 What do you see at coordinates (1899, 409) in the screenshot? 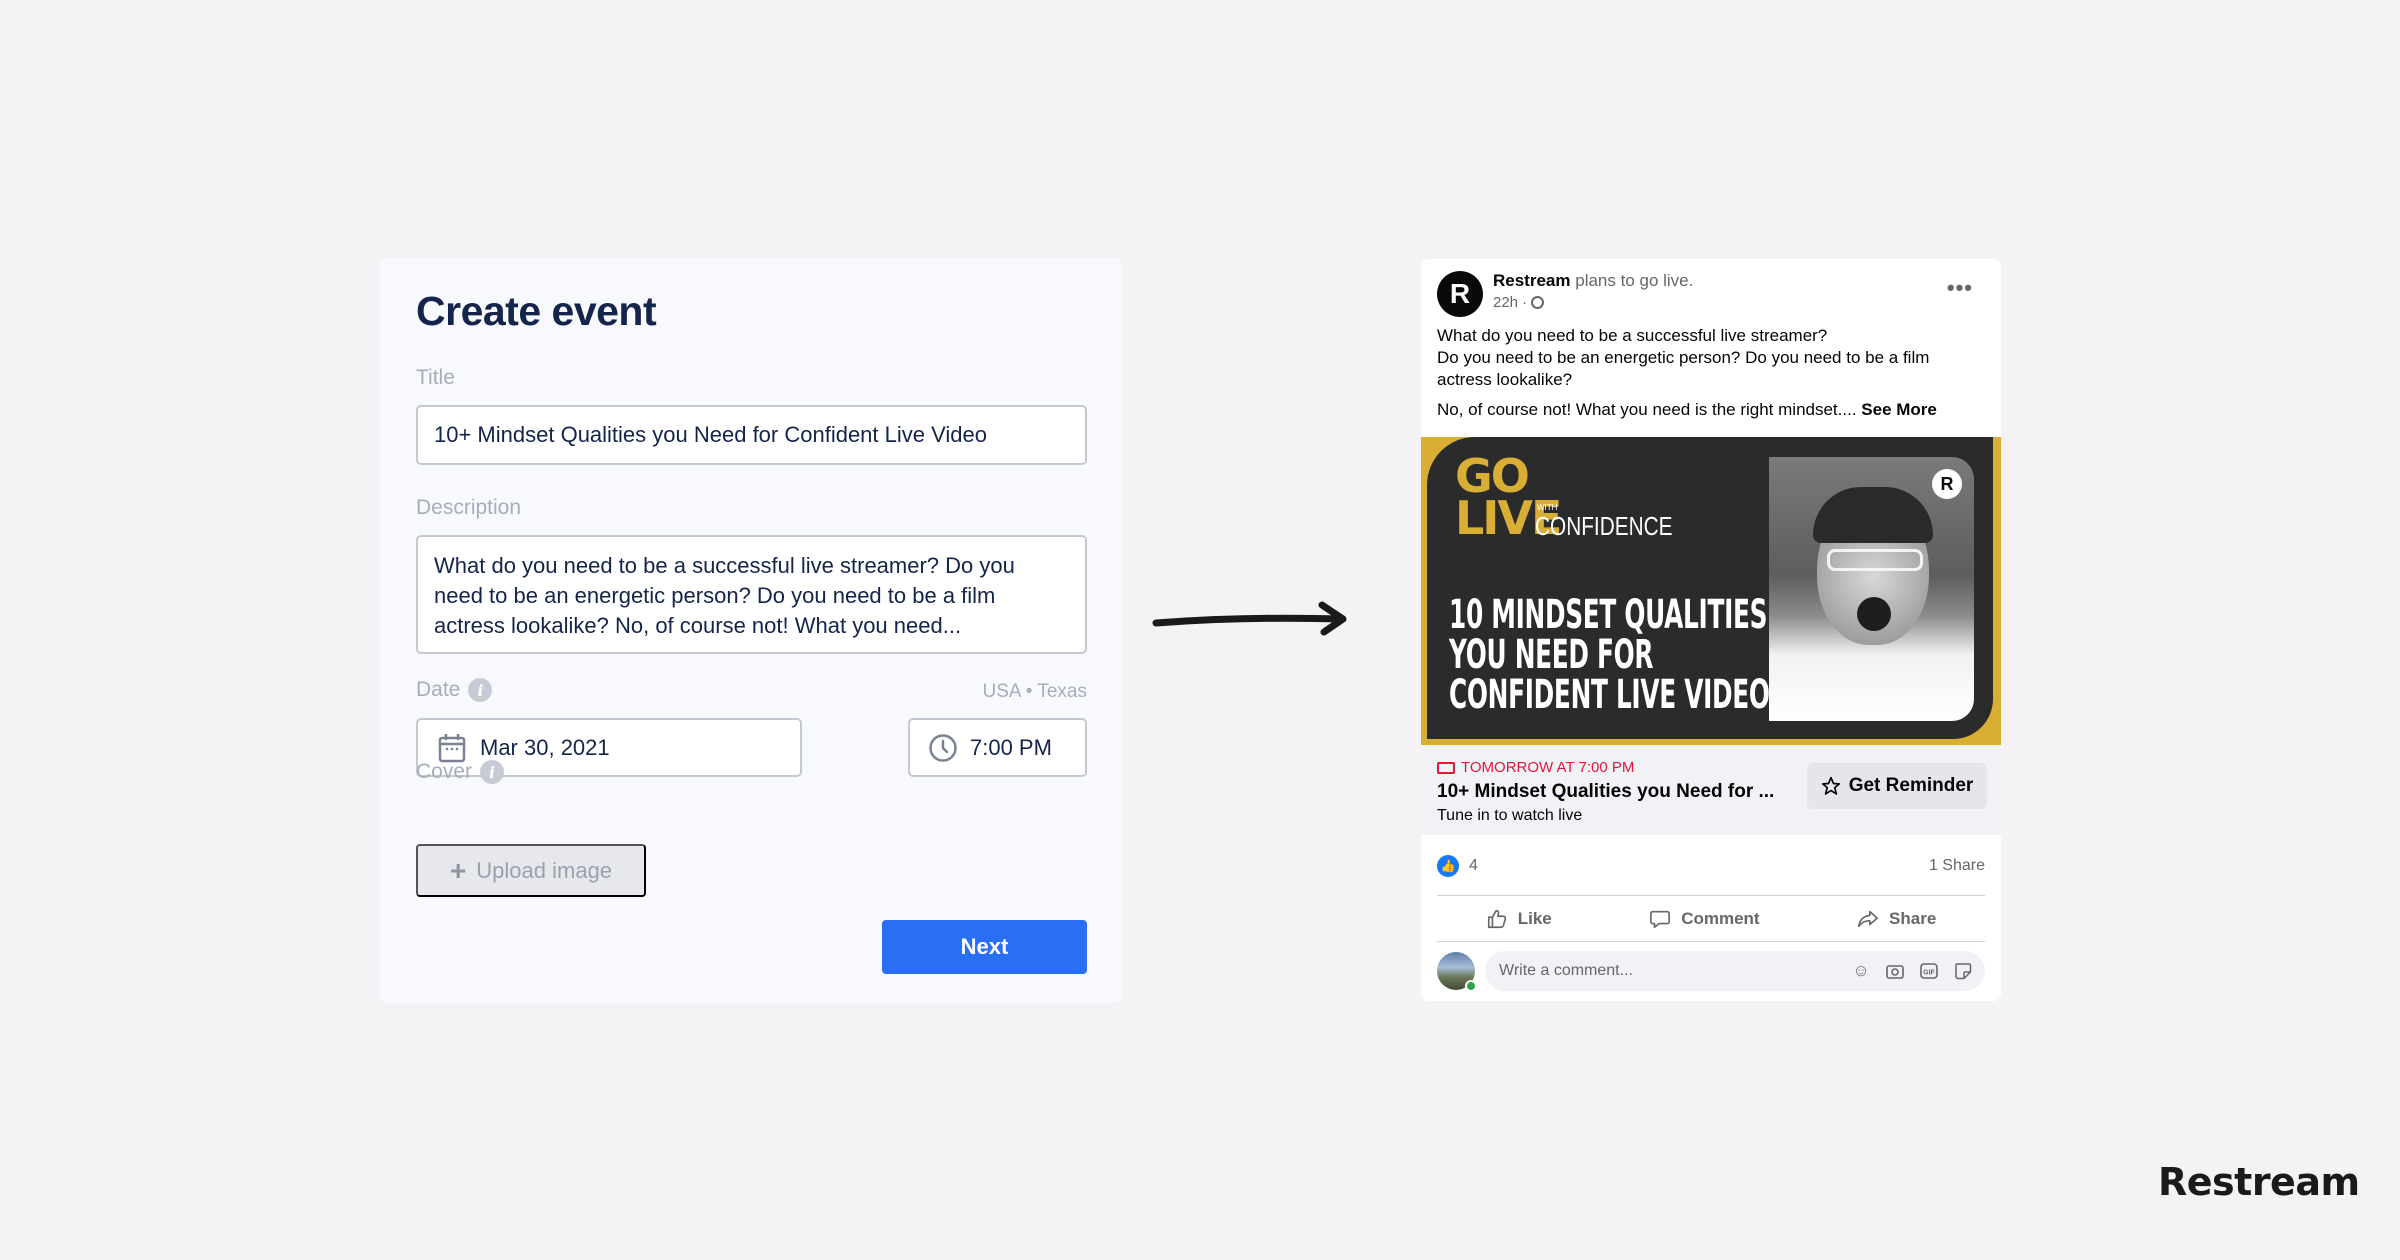
I see `see-more-link: See More` at bounding box center [1899, 409].